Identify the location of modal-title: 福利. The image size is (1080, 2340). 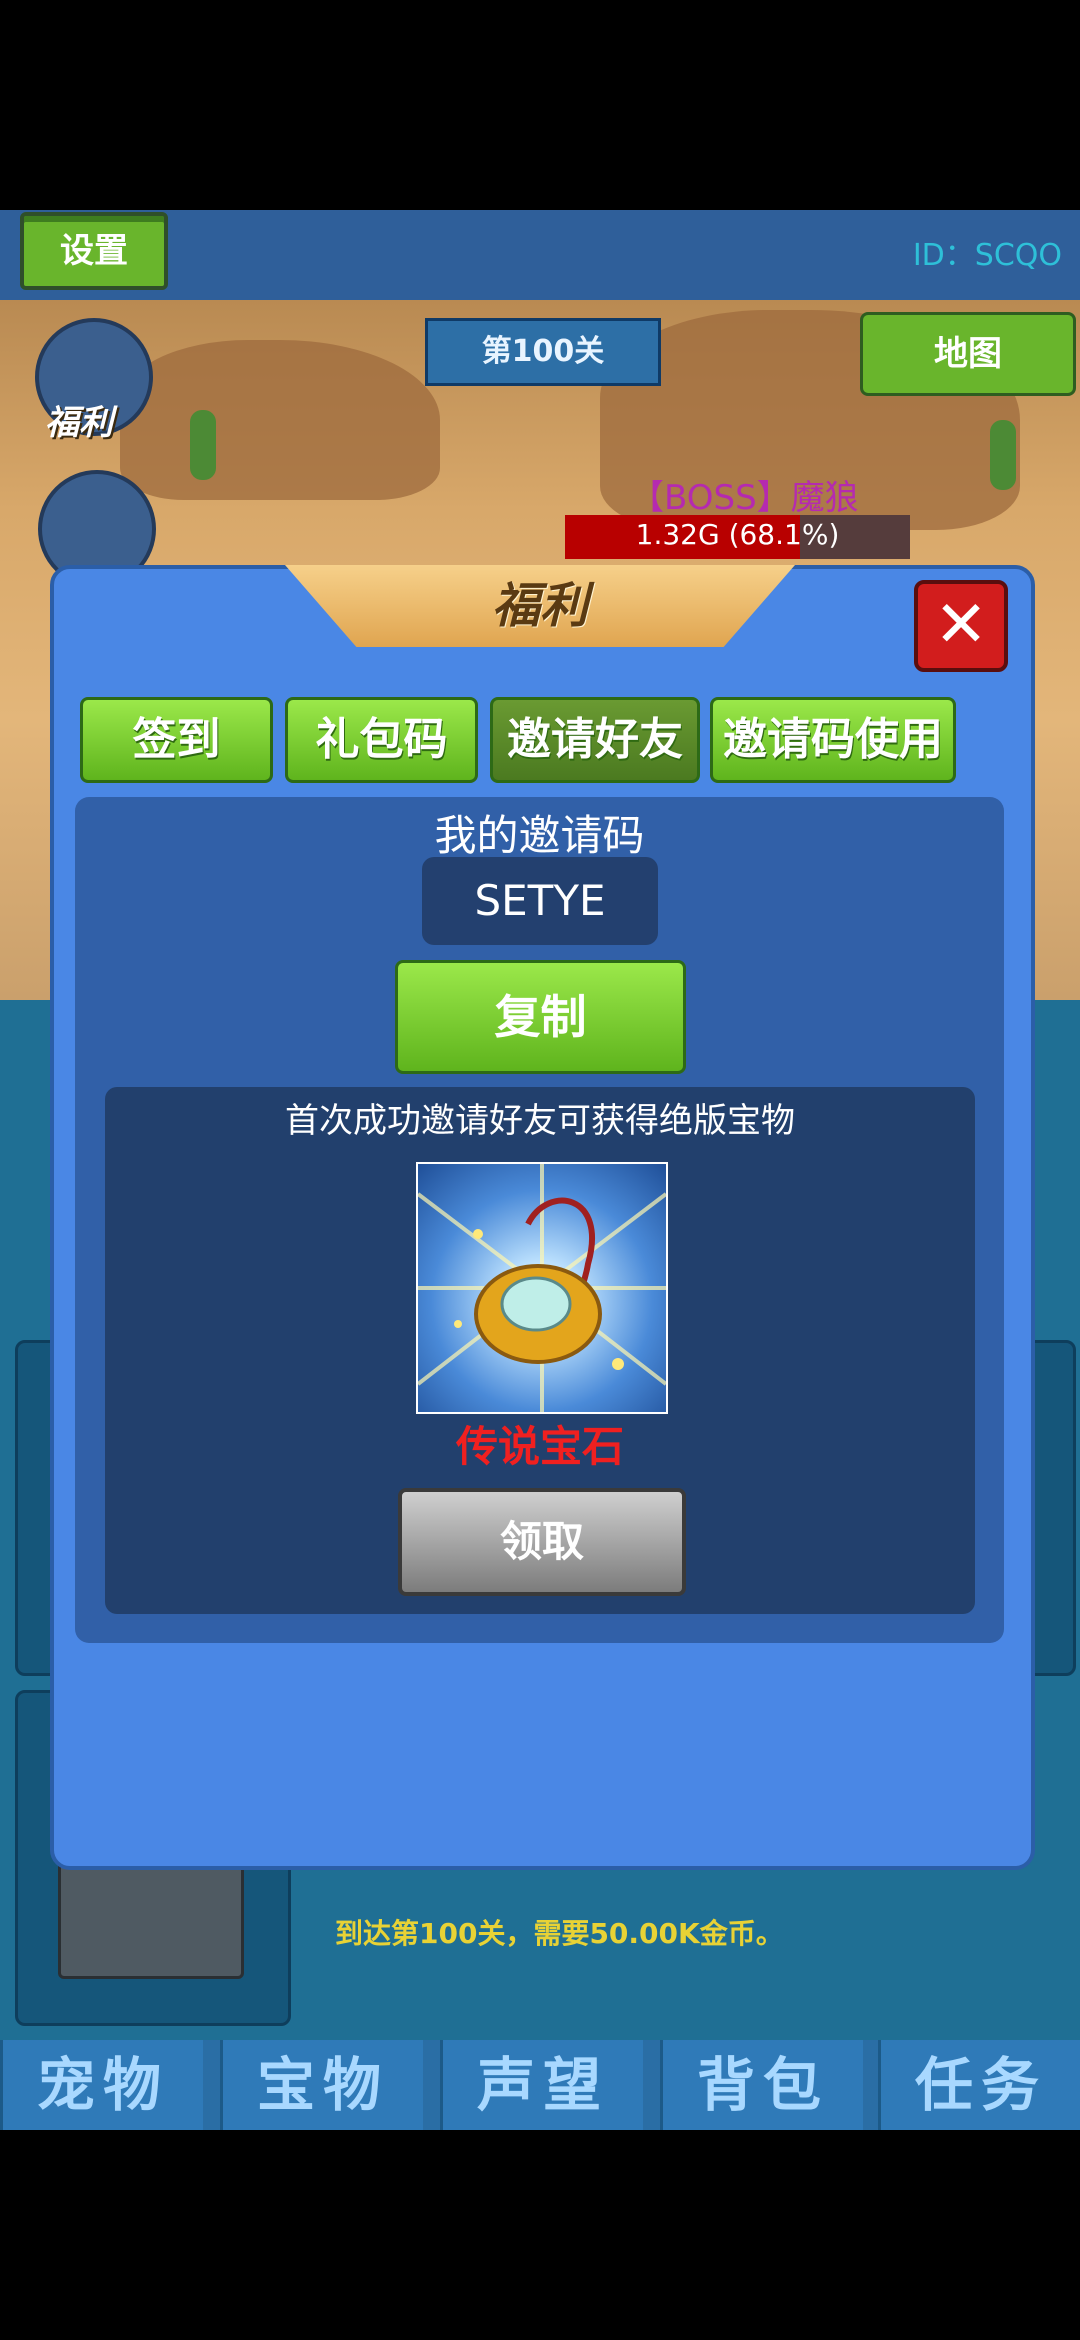
(539, 606).